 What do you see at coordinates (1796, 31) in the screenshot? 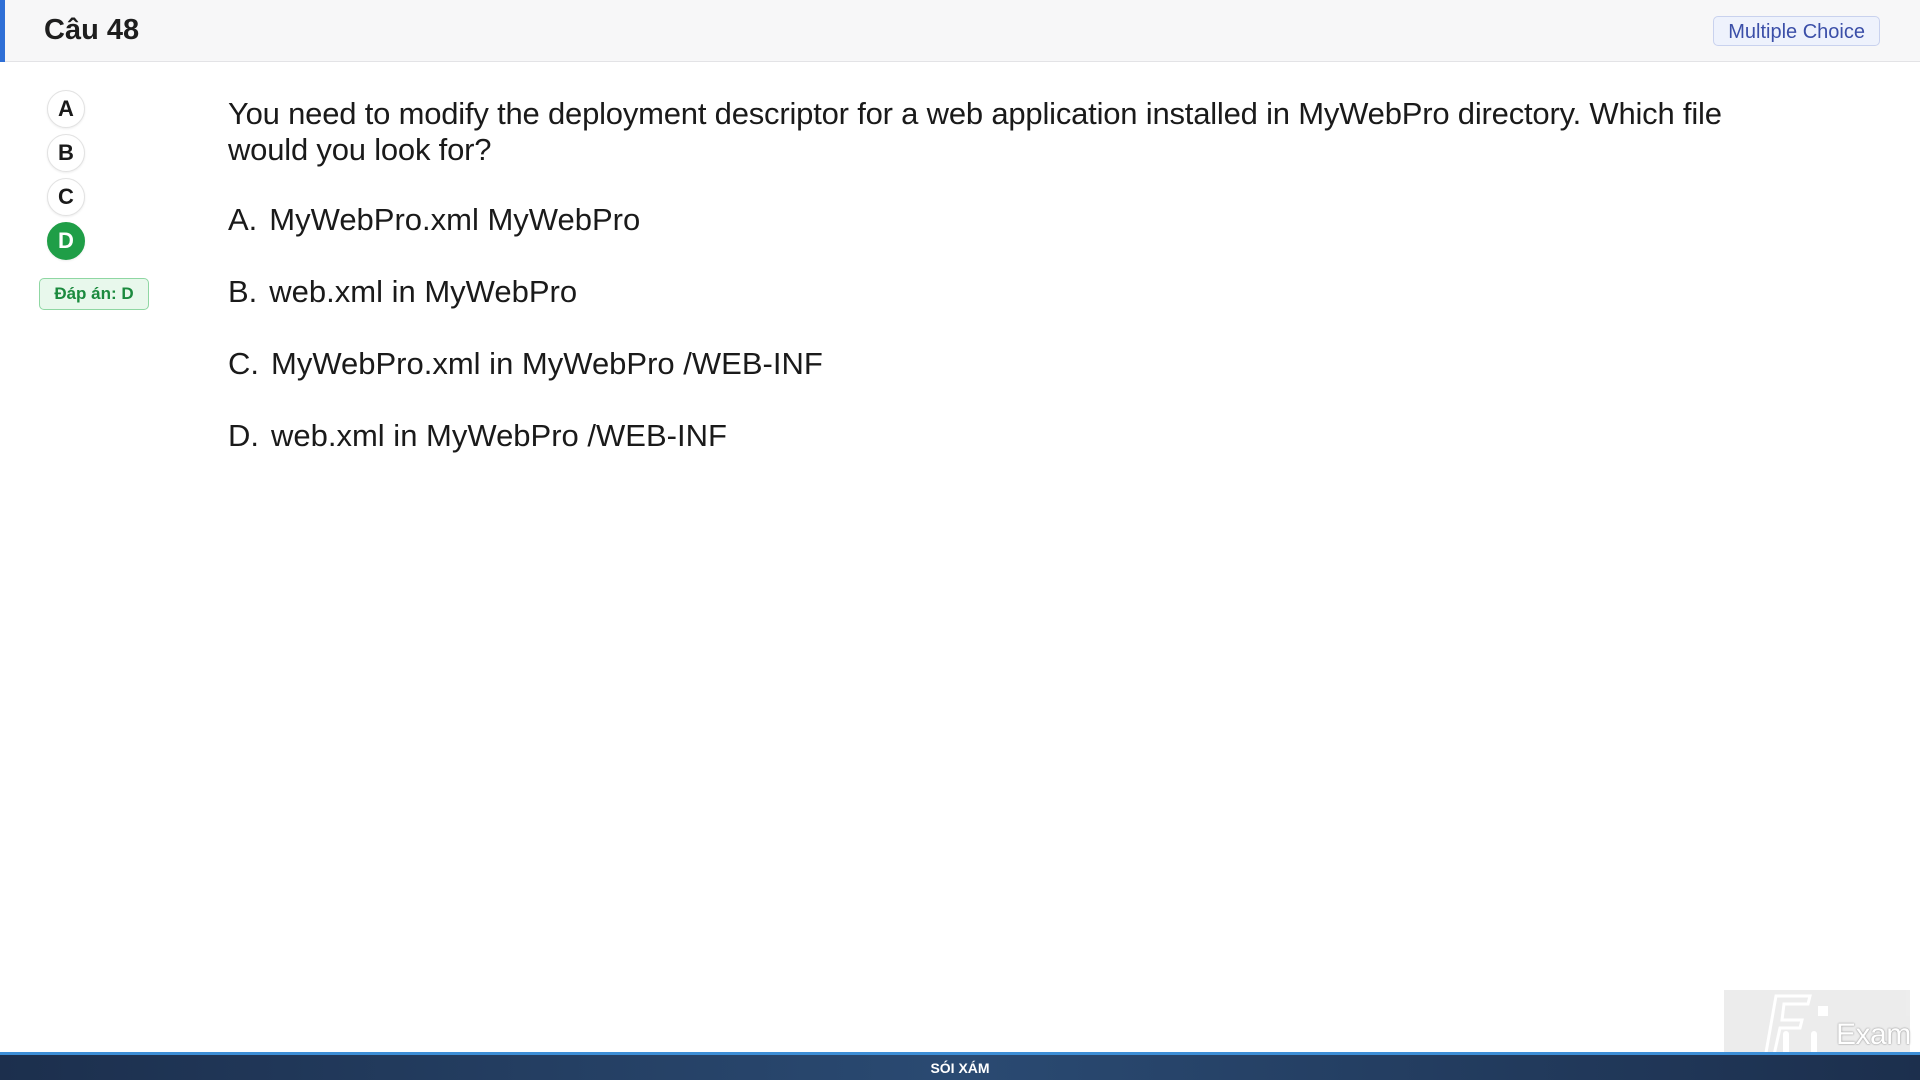
I see `question-type-badge: Multiple Choice` at bounding box center [1796, 31].